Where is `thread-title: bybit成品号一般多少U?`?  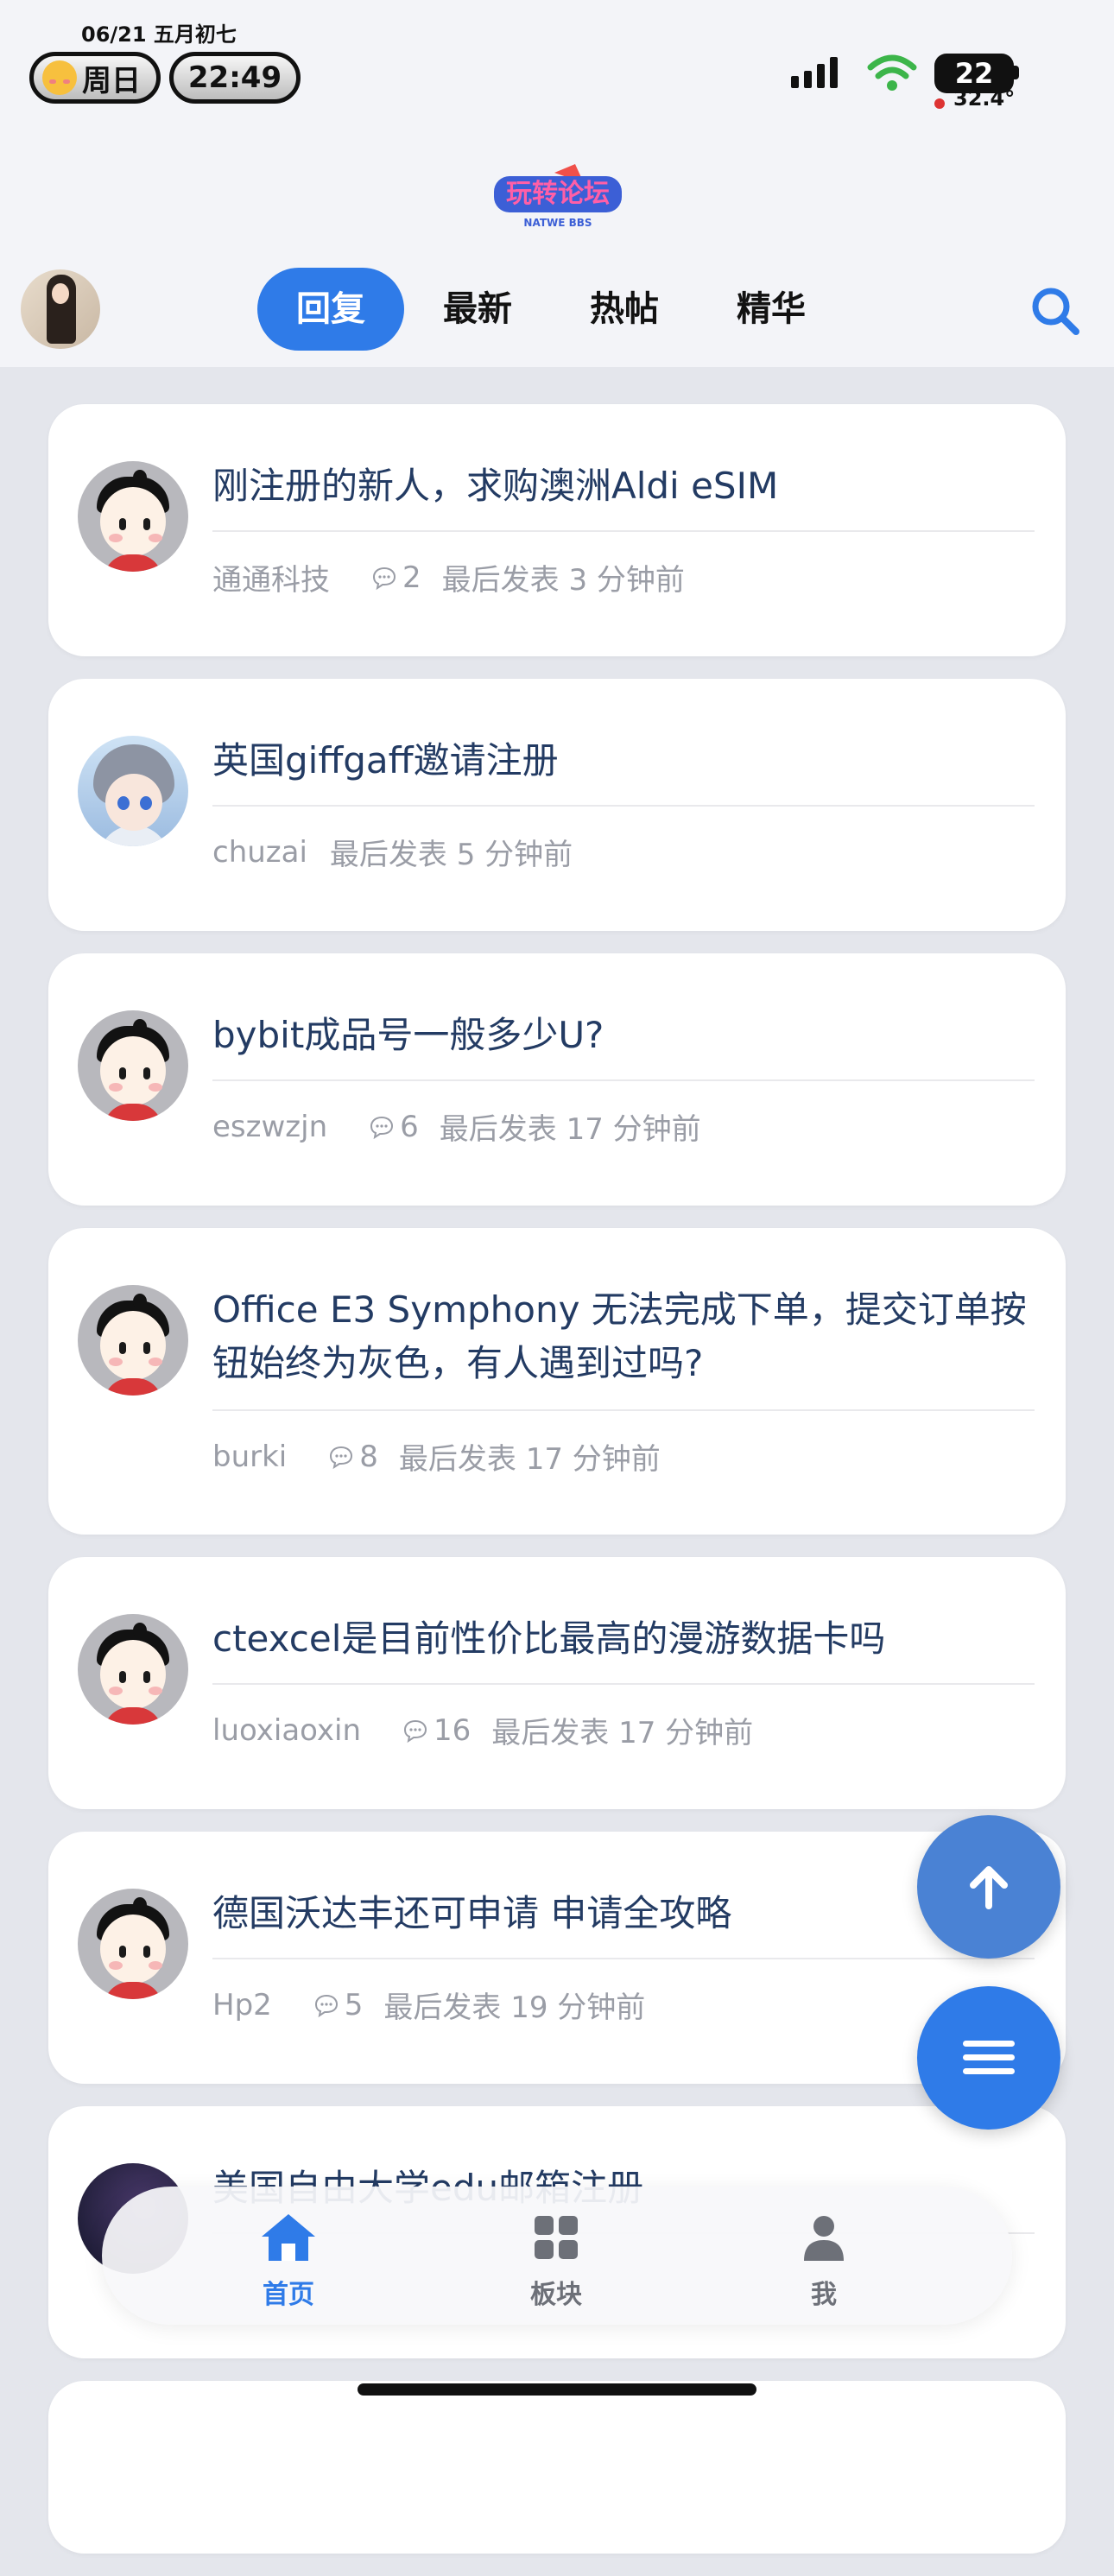 thread-title: bybit成品号一般多少U? is located at coordinates (623, 1035).